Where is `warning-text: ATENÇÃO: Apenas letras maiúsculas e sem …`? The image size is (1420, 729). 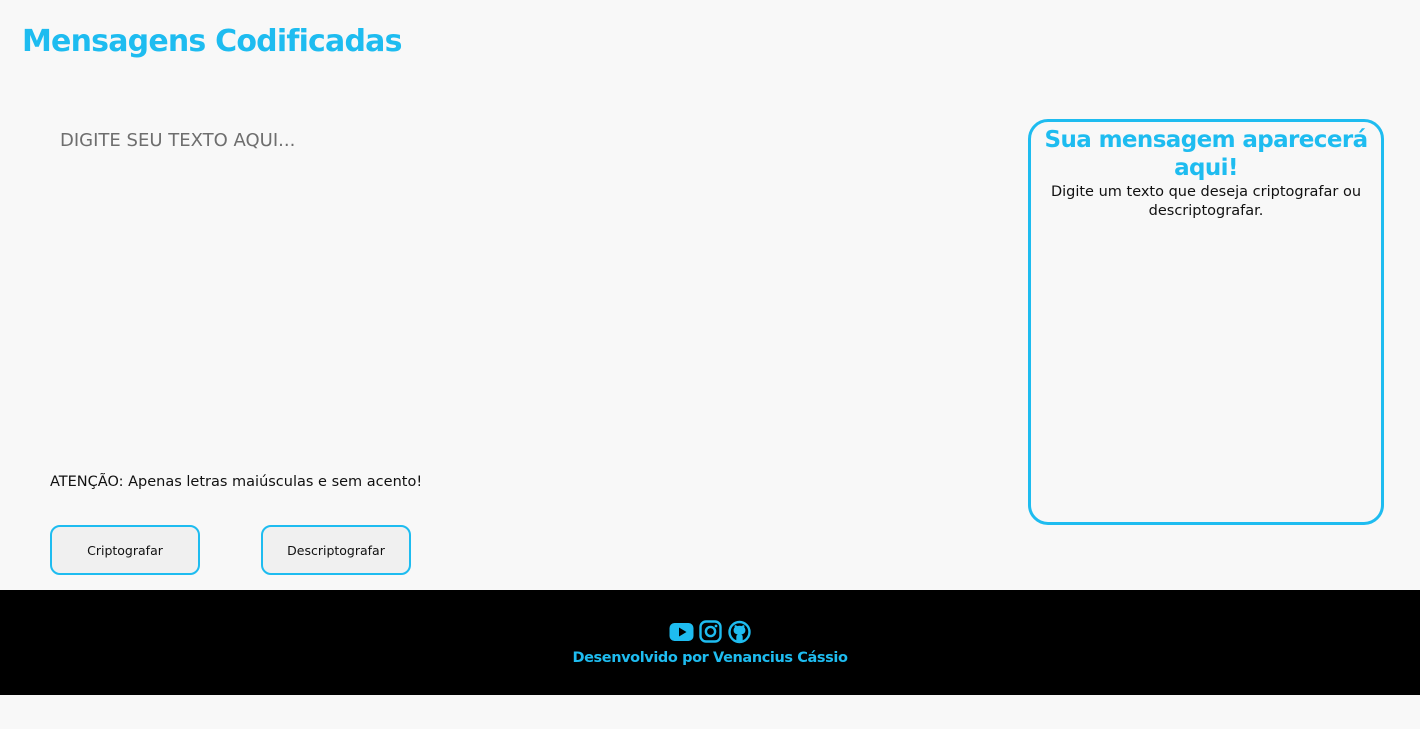
warning-text: ATENÇÃO: Apenas letras maiúsculas e sem … is located at coordinates (236, 482).